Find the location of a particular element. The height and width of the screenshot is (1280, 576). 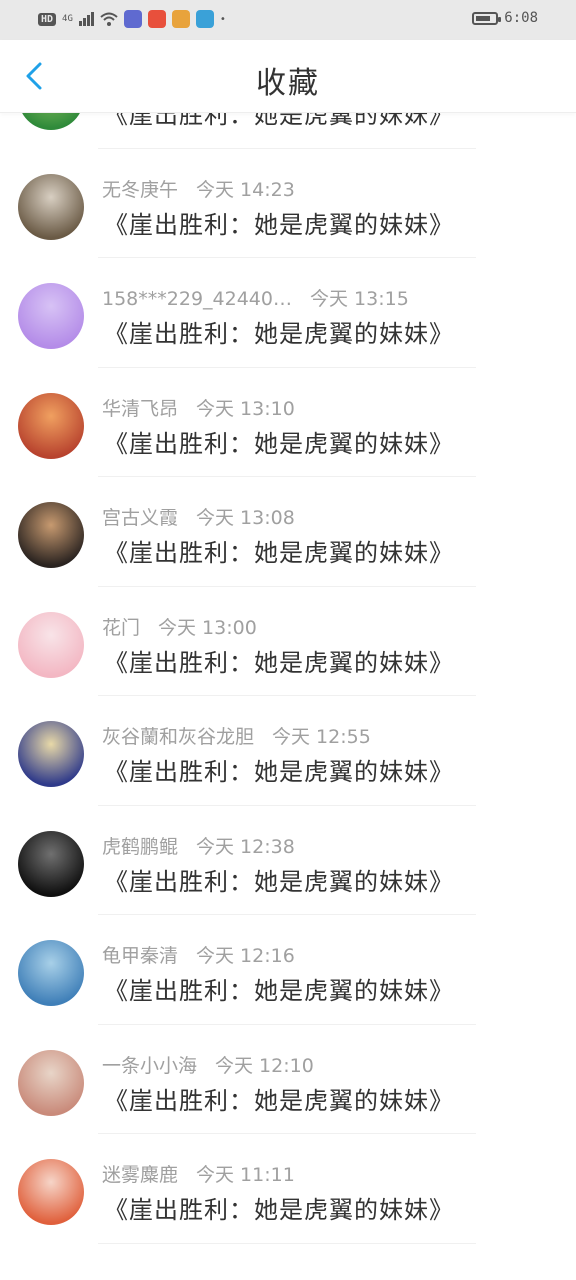

item-meta: 华清飞昂 今天 13:10 is located at coordinates (198, 407).